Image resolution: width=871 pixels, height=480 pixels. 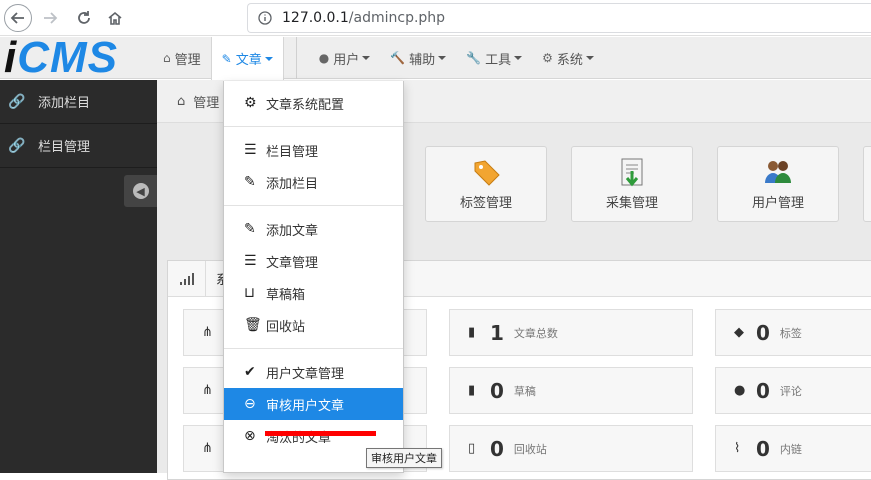 What do you see at coordinates (299, 438) in the screenshot?
I see `menu-item-label: 淘汰的文章` at bounding box center [299, 438].